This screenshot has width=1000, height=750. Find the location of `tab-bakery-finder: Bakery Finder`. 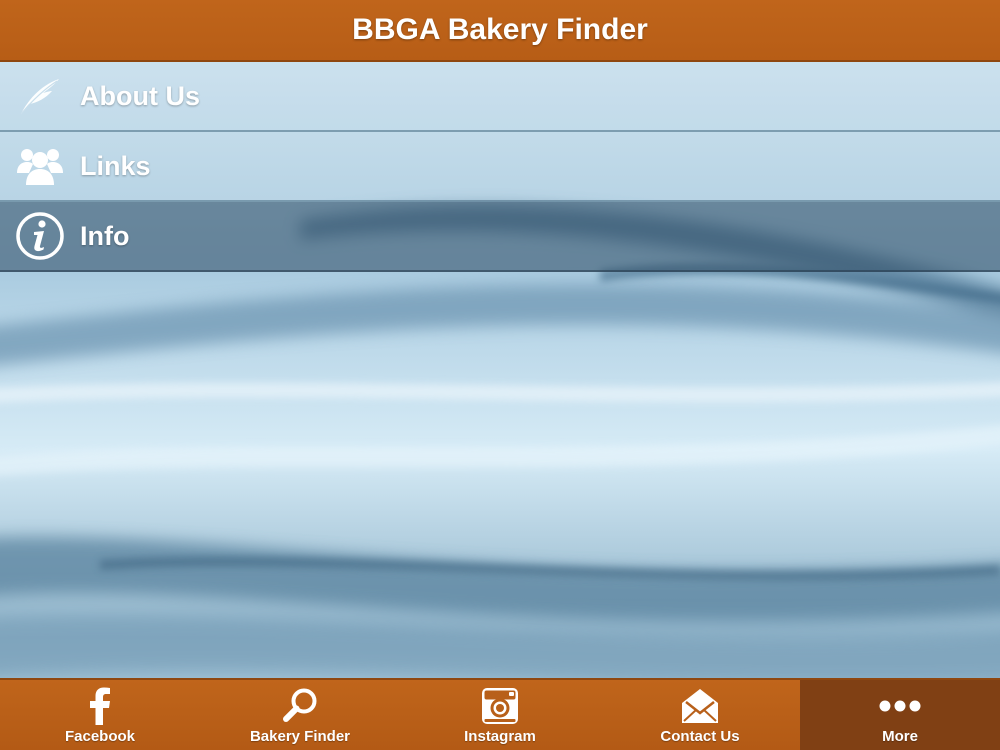

tab-bakery-finder: Bakery Finder is located at coordinates (300, 715).